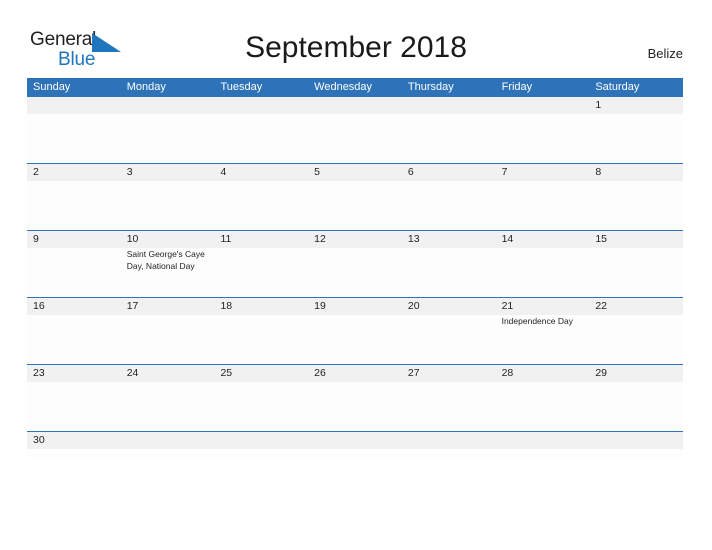 Image resolution: width=712 pixels, height=550 pixels. Describe the element at coordinates (320, 373) in the screenshot. I see `calendar-day-number: 26` at that location.